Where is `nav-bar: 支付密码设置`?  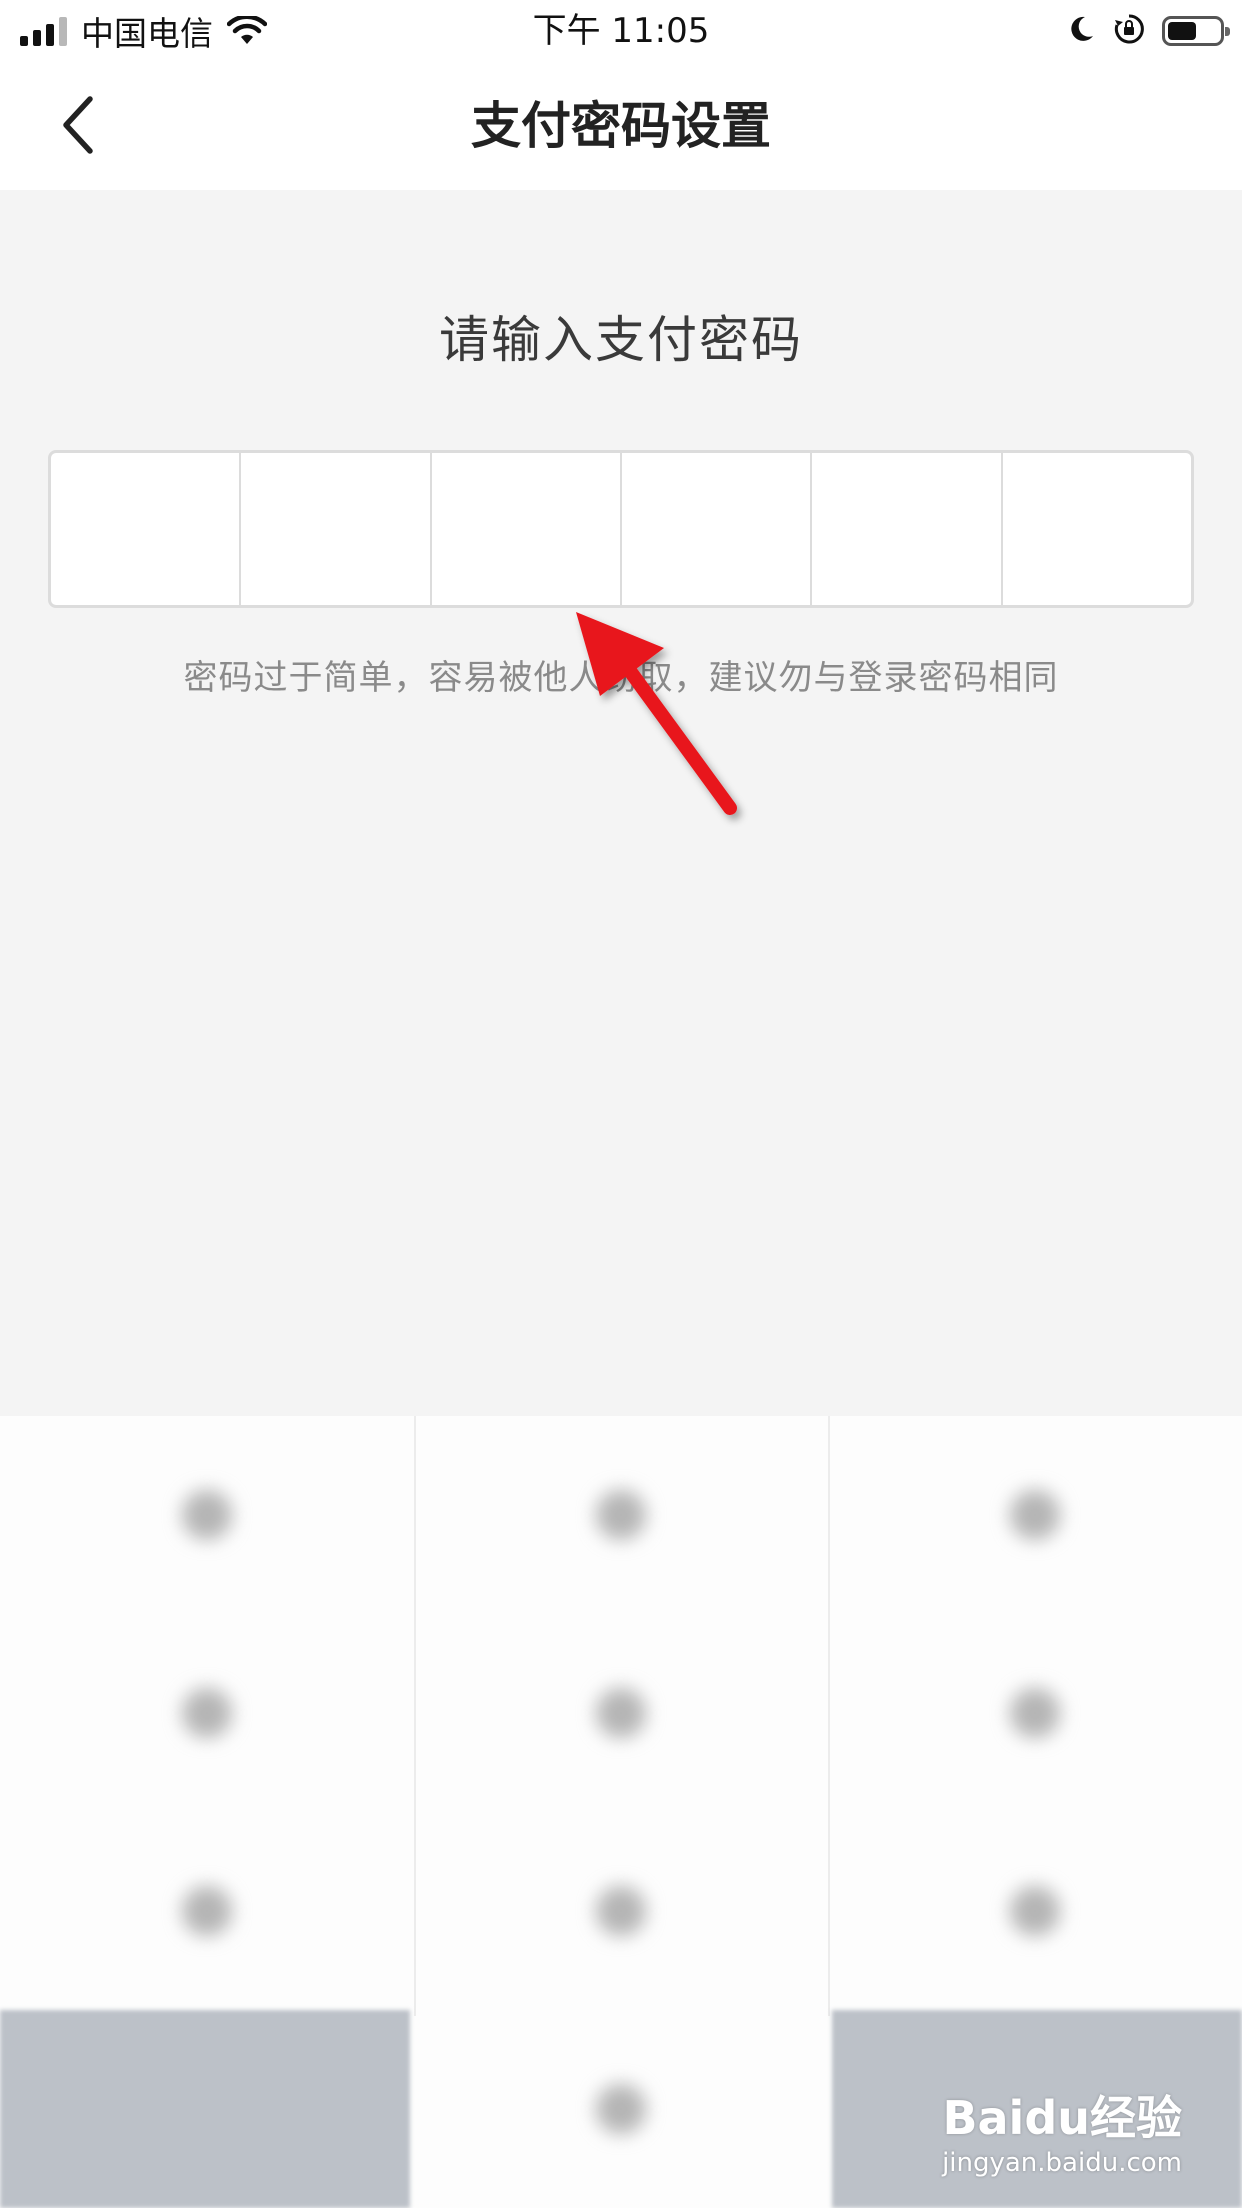 nav-bar: 支付密码设置 is located at coordinates (621, 126).